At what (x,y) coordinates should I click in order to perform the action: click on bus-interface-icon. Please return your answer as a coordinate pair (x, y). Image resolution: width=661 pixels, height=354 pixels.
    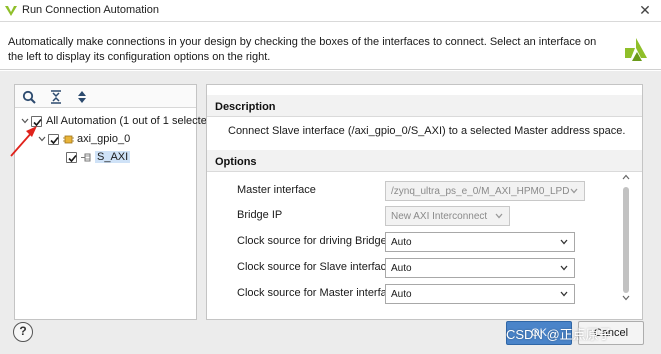
    Looking at the image, I should click on (86, 157).